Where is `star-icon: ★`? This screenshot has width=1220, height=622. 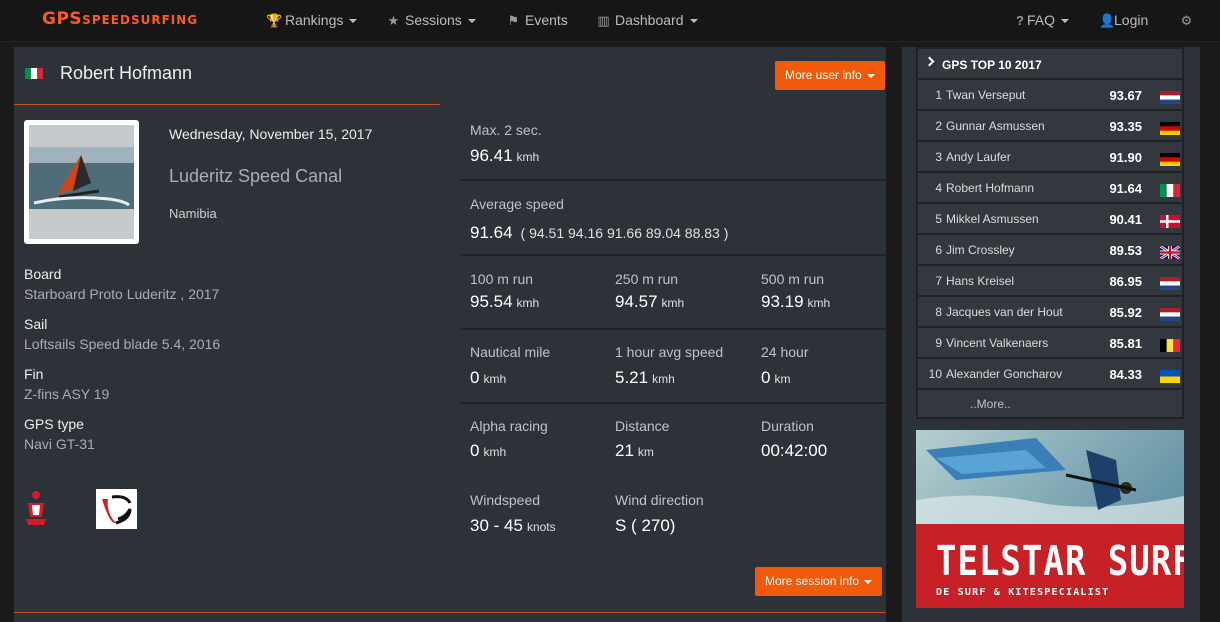
star-icon: ★ is located at coordinates (393, 20).